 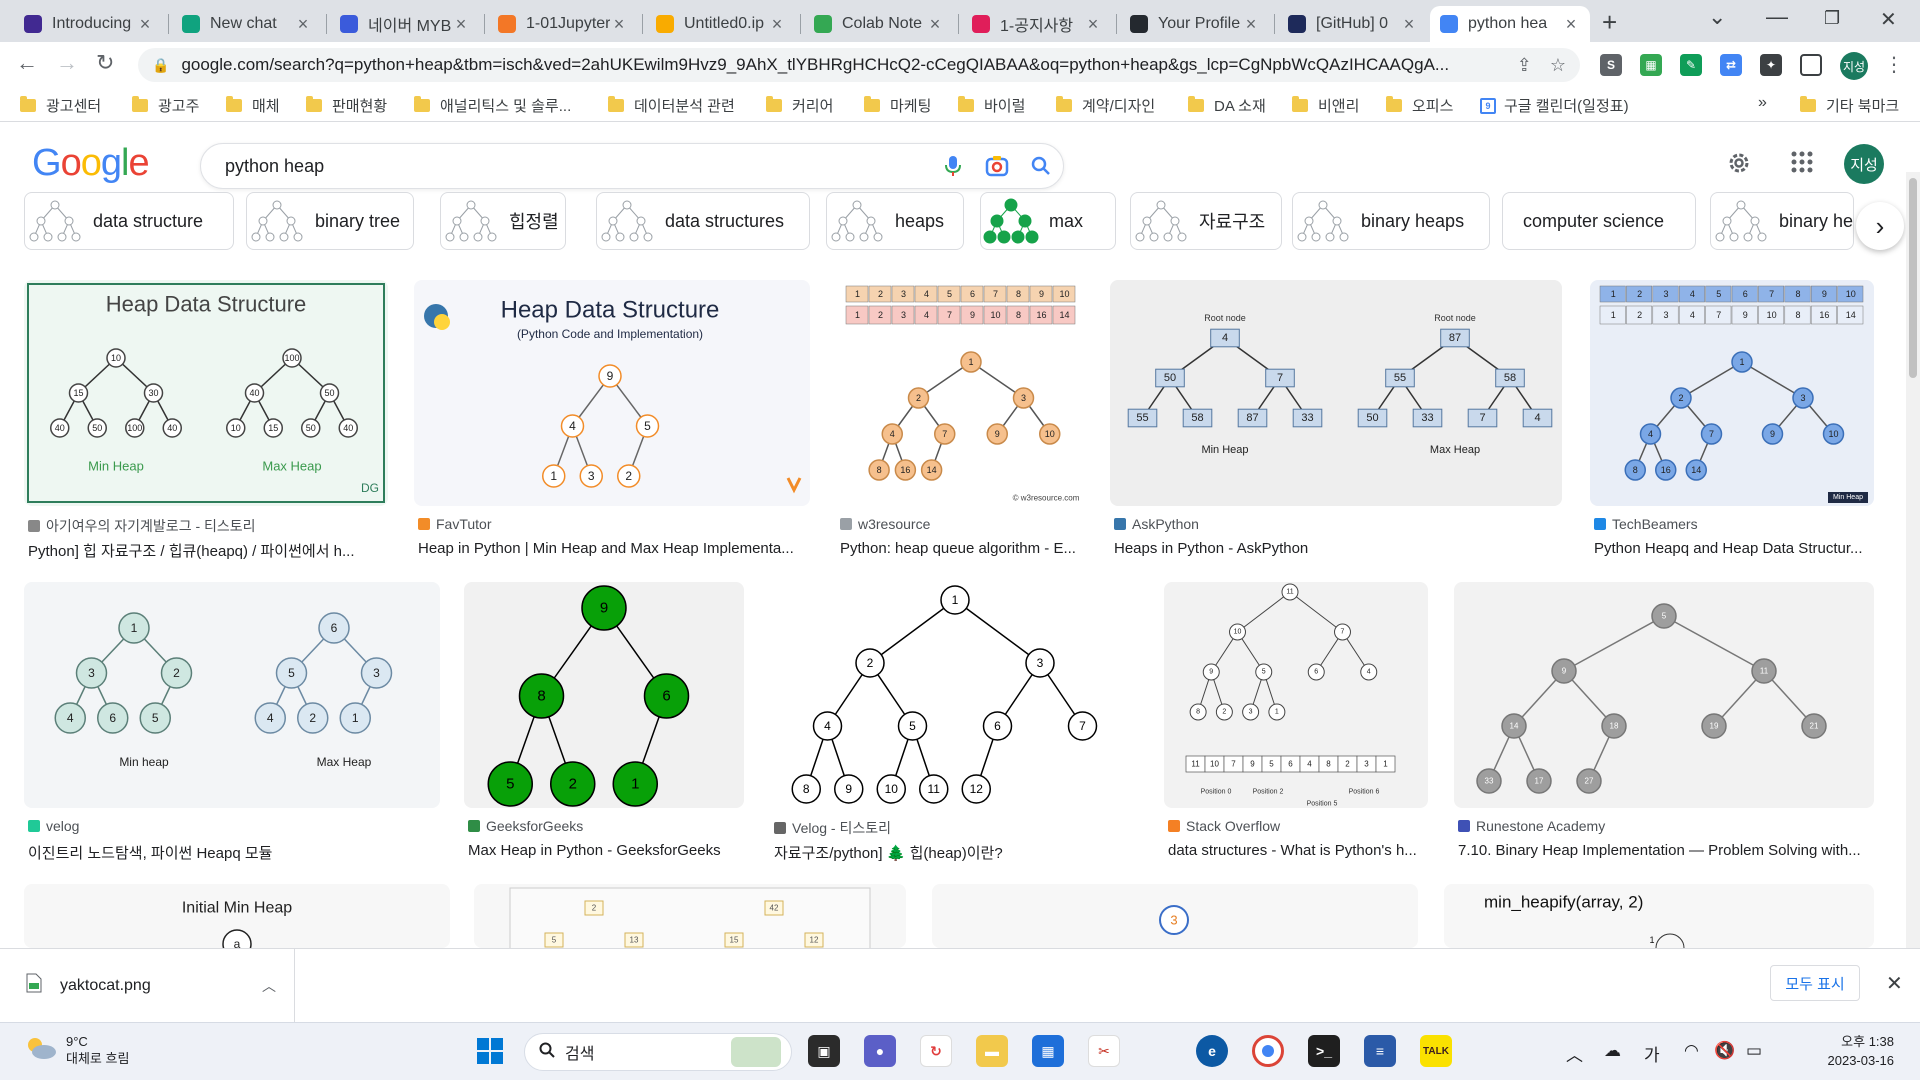 What do you see at coordinates (1048, 1051) in the screenshot?
I see `microsoft-store-icon: ▦` at bounding box center [1048, 1051].